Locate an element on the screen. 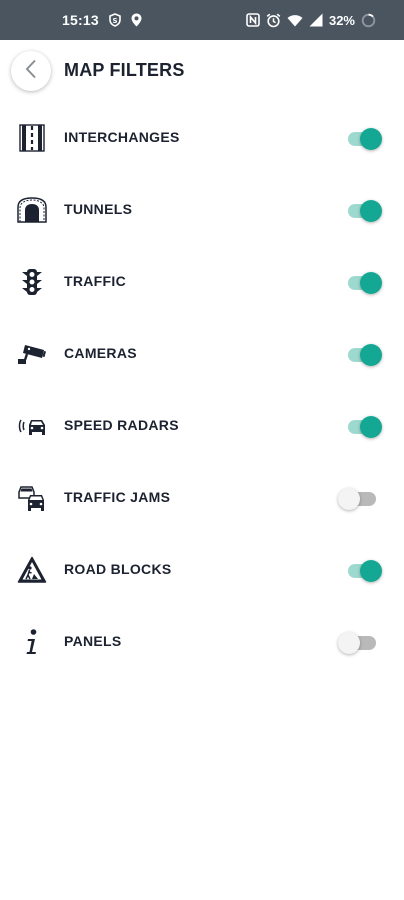 The width and height of the screenshot is (404, 900). toggle-interchanges is located at coordinates (364, 139).